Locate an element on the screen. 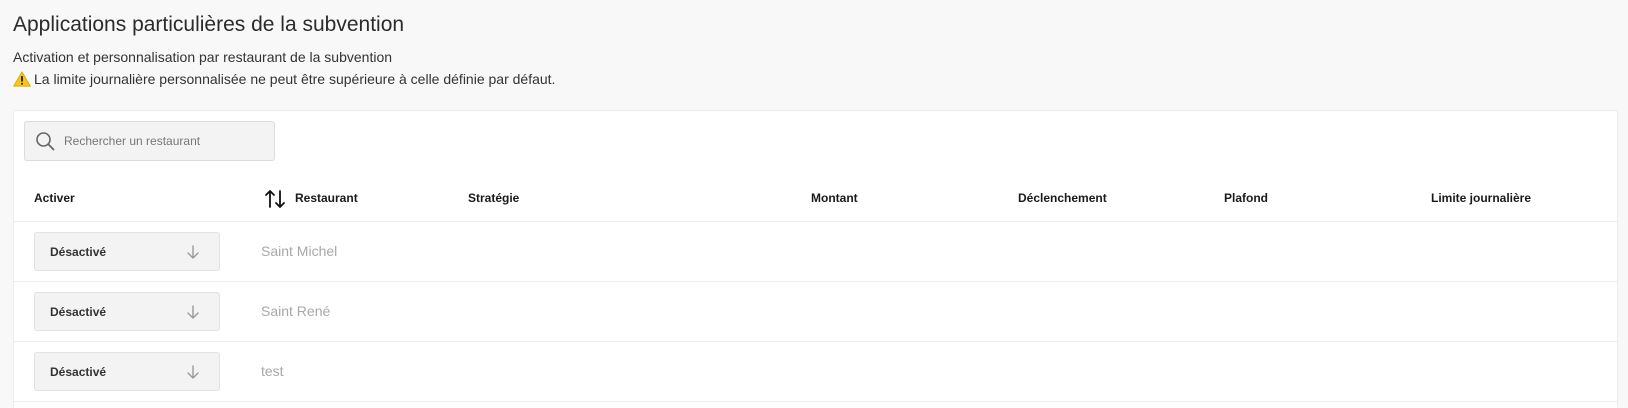 The height and width of the screenshot is (408, 1628). search-box is located at coordinates (149, 141).